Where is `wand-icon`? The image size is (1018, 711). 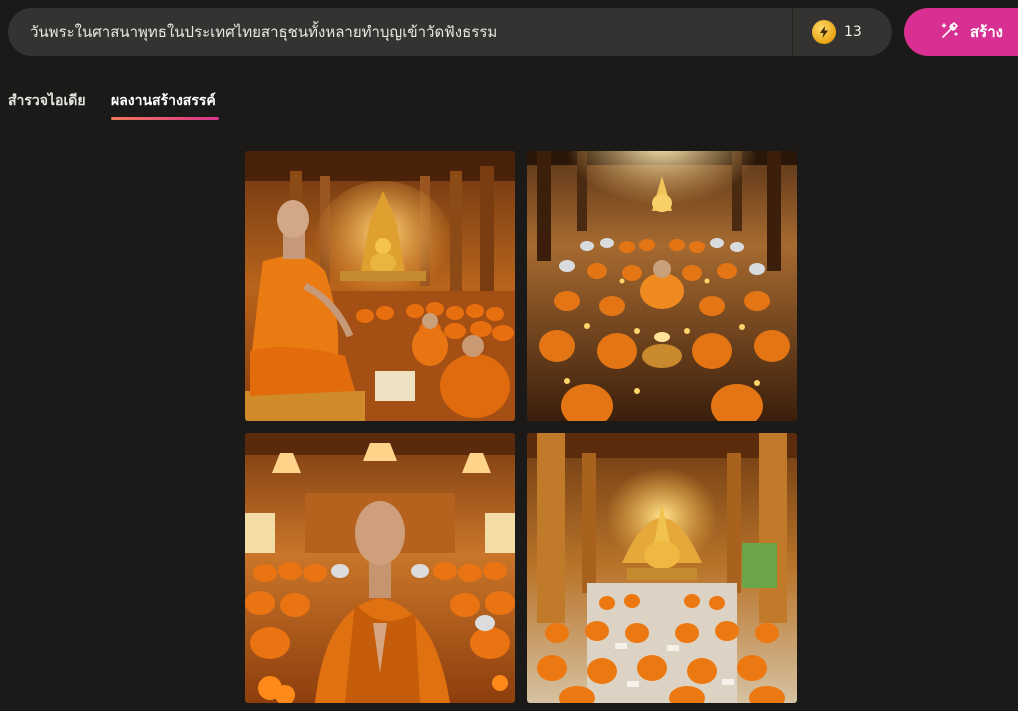
wand-icon is located at coordinates (950, 32).